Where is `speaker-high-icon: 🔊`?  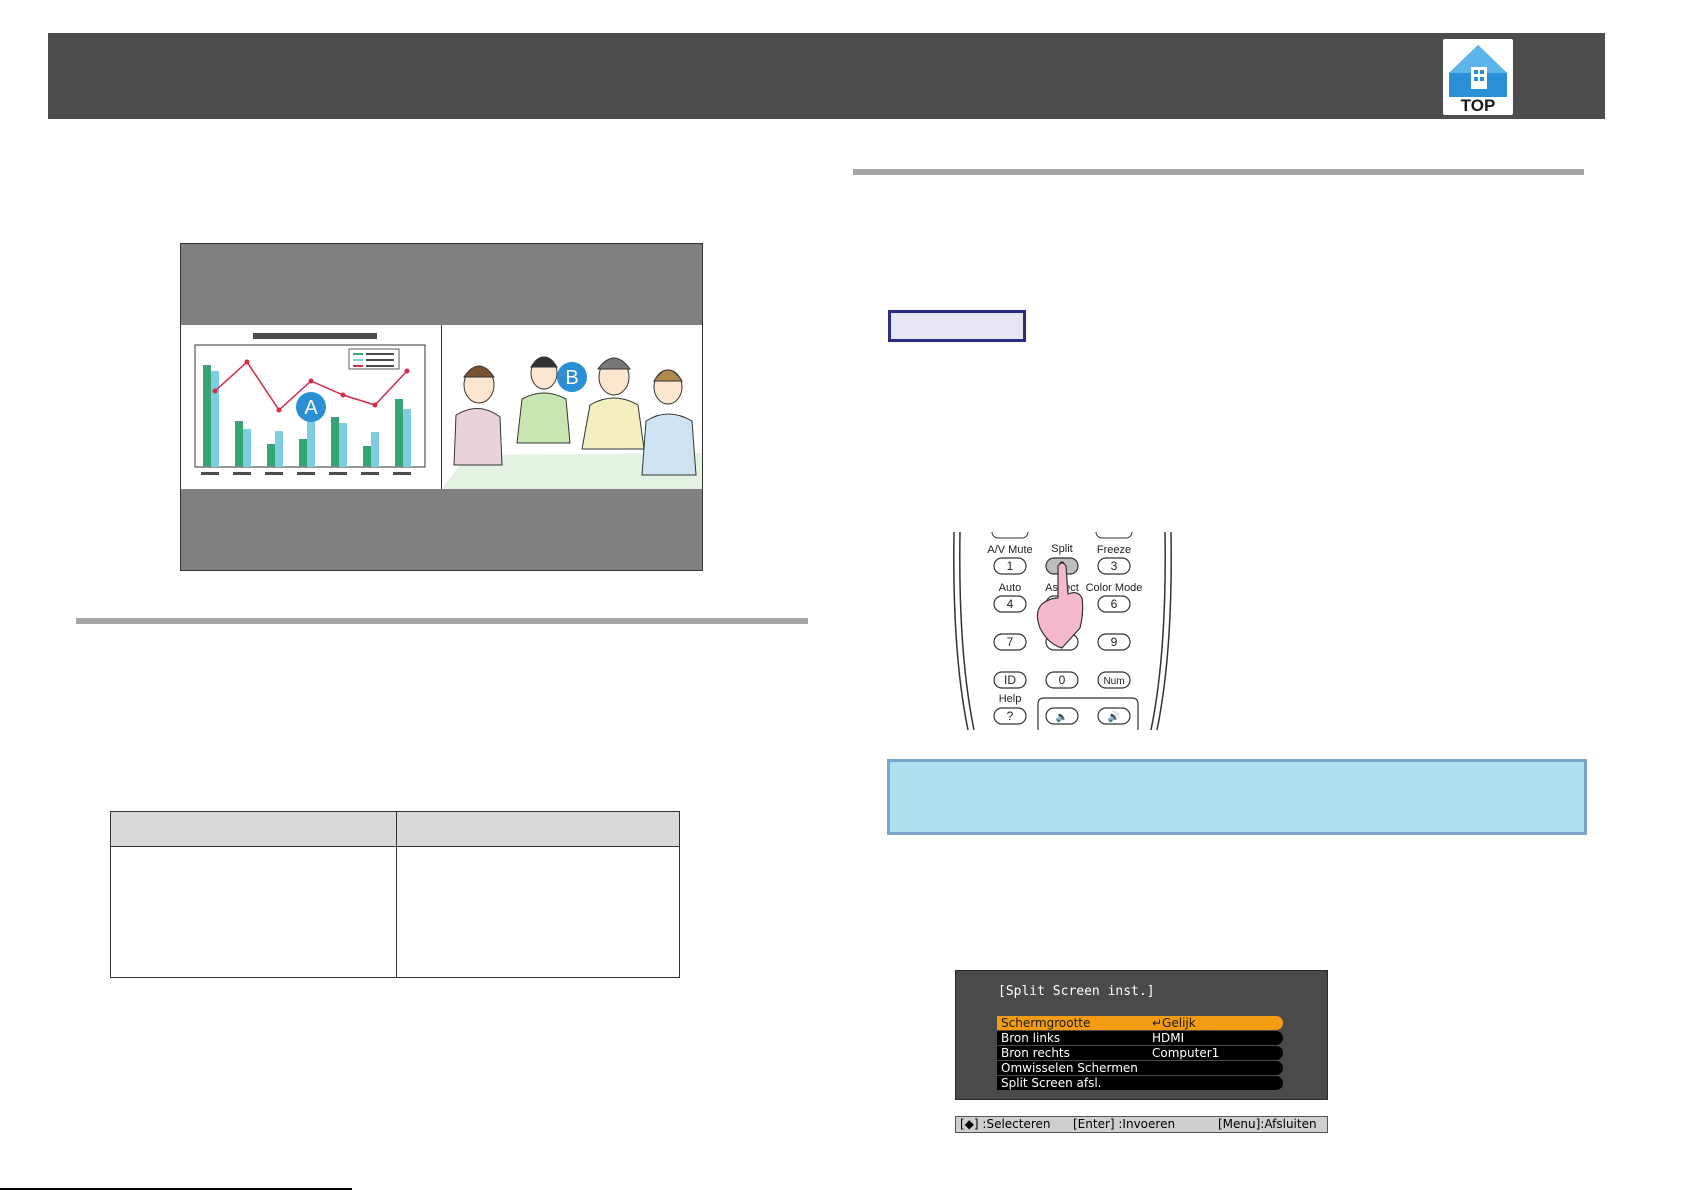
speaker-high-icon: 🔊 is located at coordinates (1114, 716).